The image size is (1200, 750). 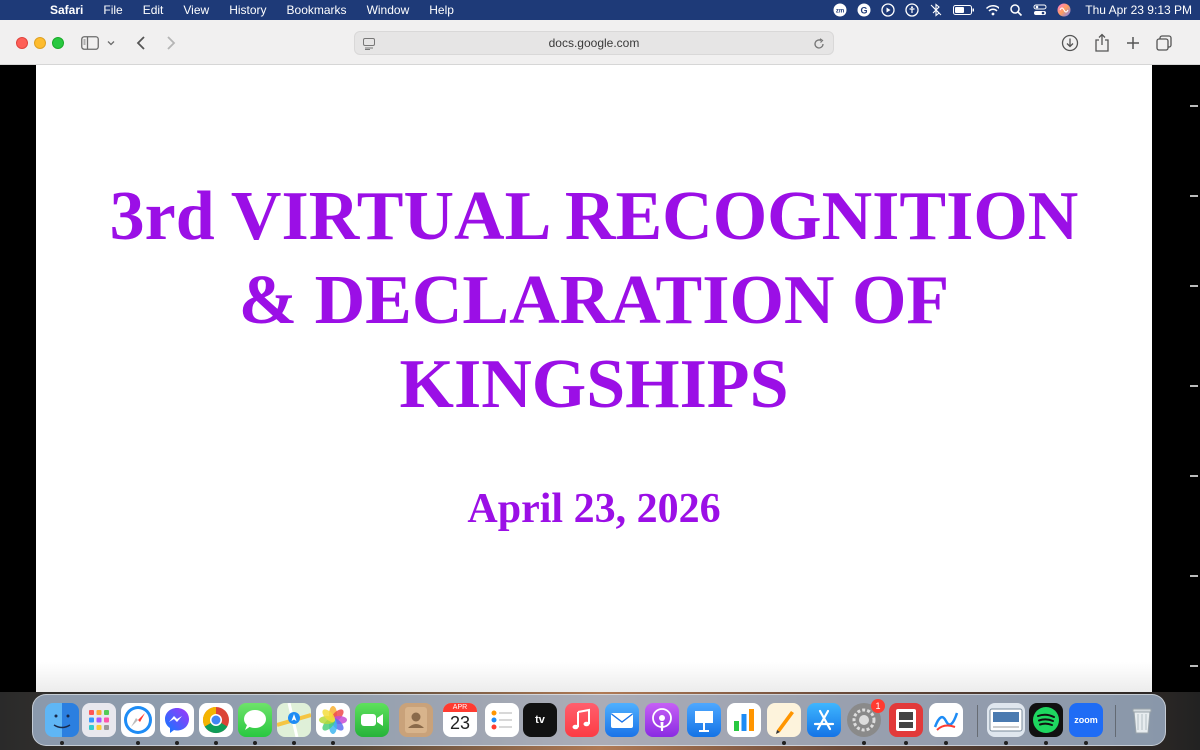 What do you see at coordinates (1142, 720) in the screenshot?
I see `trash-icon` at bounding box center [1142, 720].